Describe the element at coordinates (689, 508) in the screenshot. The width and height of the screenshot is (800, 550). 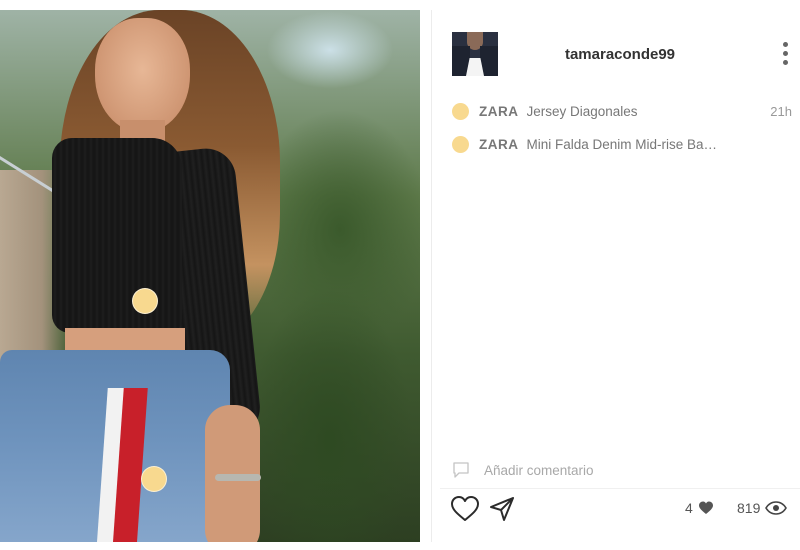
I see `likes-count-value: 4` at that location.